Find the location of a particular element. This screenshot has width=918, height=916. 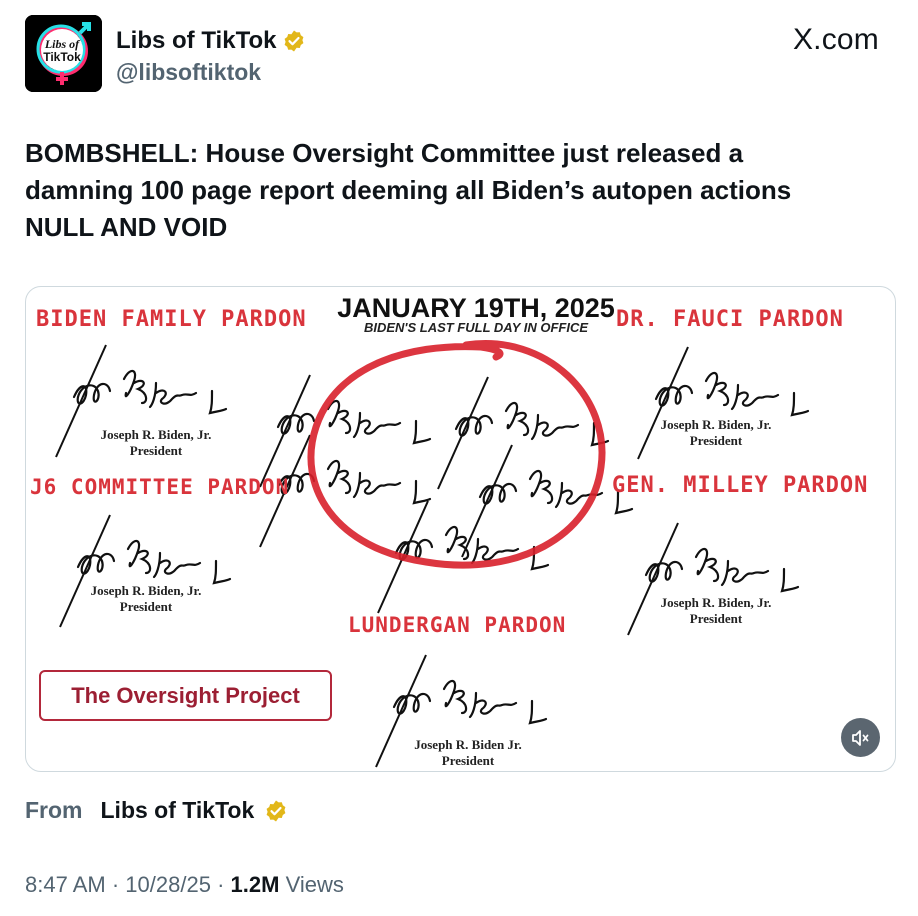

from-attribution: From Libs of TikTok is located at coordinates (156, 810).